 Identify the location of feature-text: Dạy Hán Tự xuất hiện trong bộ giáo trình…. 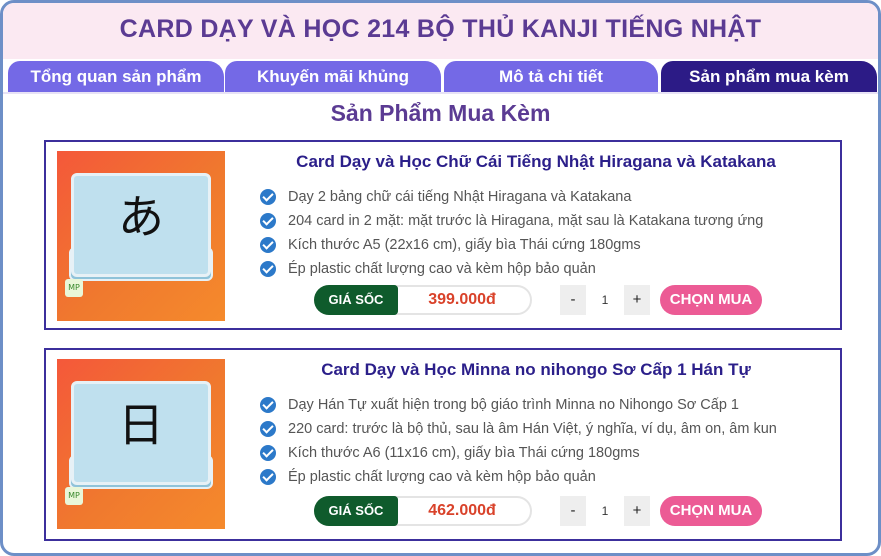
(513, 405).